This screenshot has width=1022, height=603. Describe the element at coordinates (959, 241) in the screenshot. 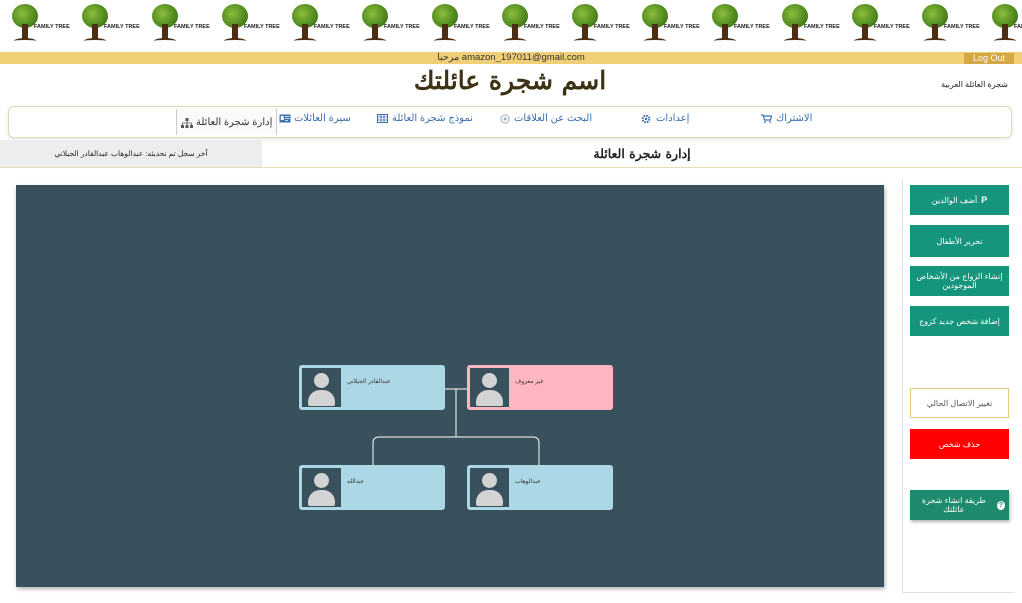

I see `edit-children-button: تحرير الأطفال` at that location.